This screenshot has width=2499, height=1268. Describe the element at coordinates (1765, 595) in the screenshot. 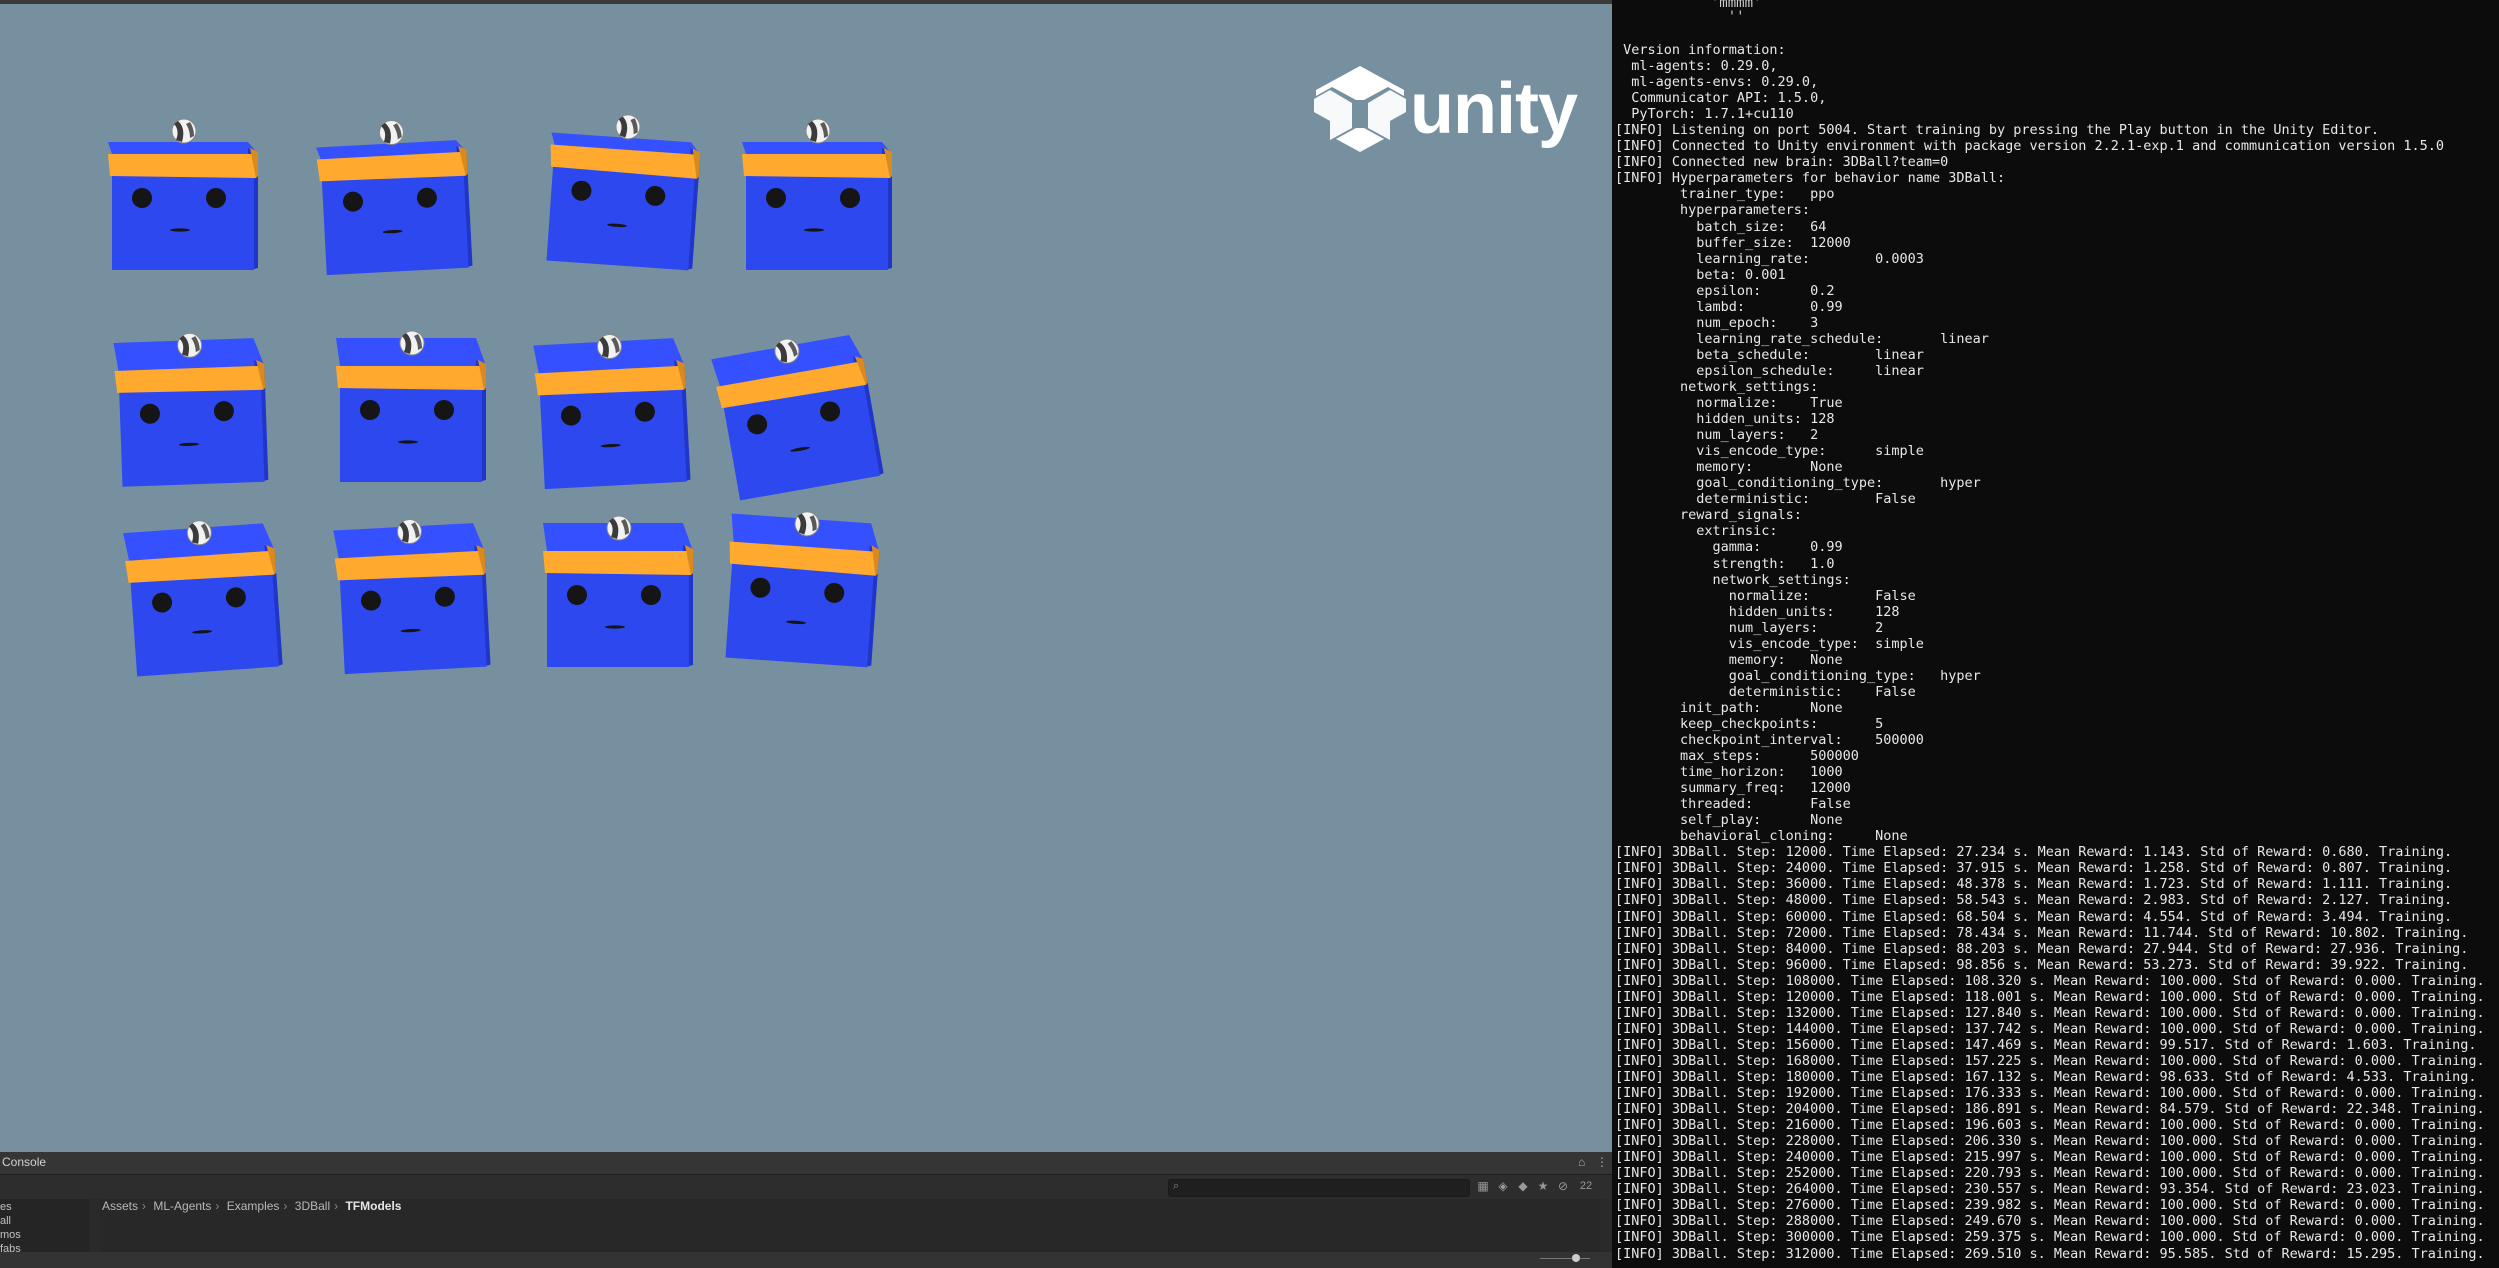

I see `terminal-line: normalize: False` at that location.